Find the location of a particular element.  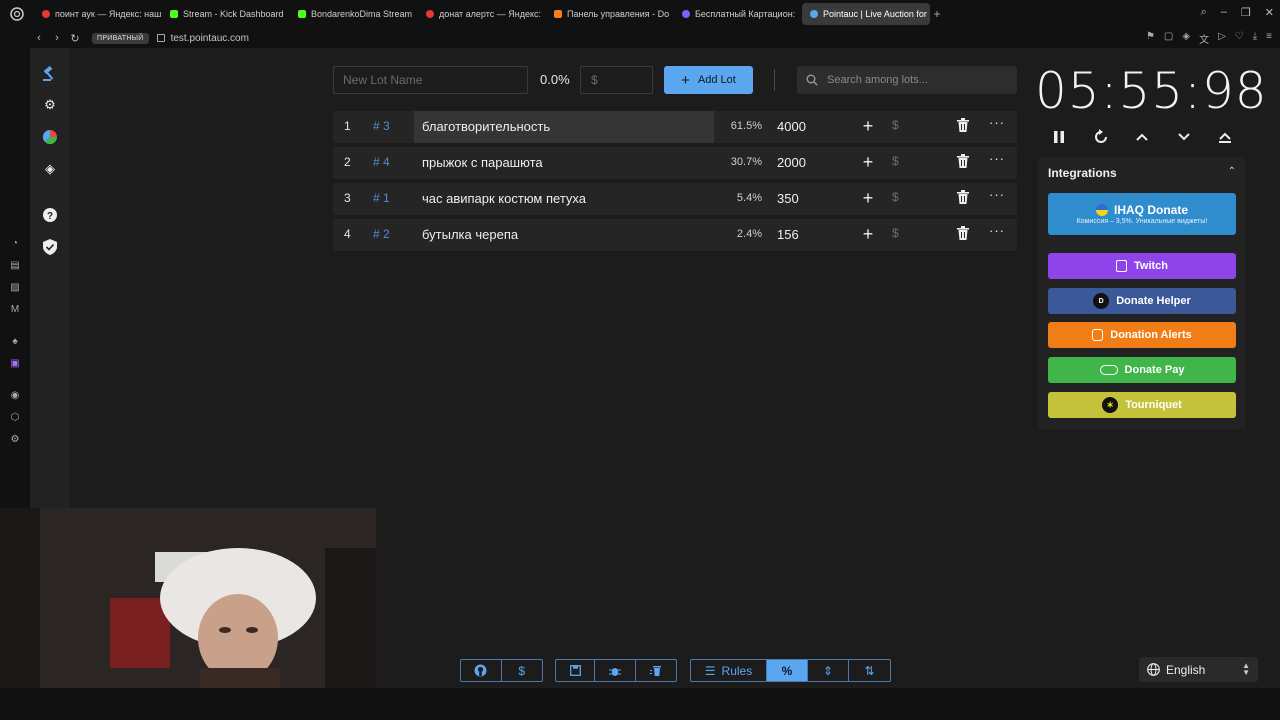

compact-view-icon: ⇕ is located at coordinates (828, 670).